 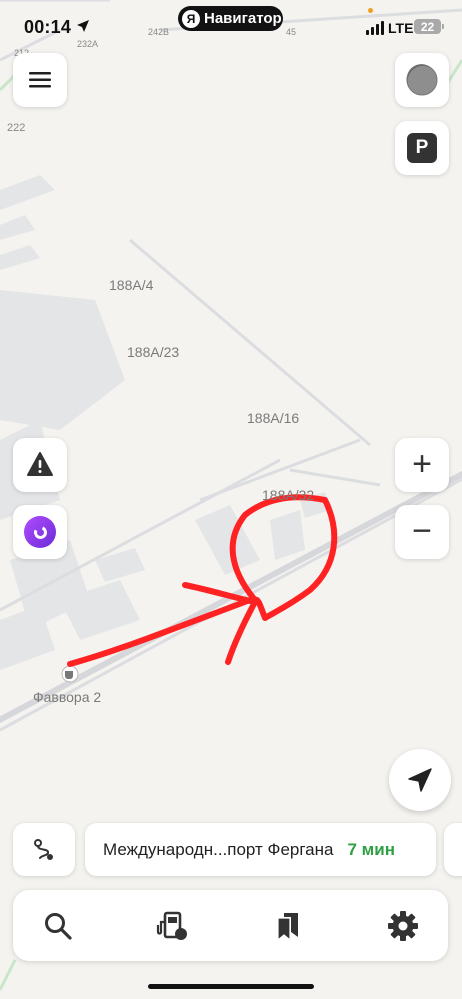 What do you see at coordinates (453, 849) in the screenshot?
I see `route-alt-card` at bounding box center [453, 849].